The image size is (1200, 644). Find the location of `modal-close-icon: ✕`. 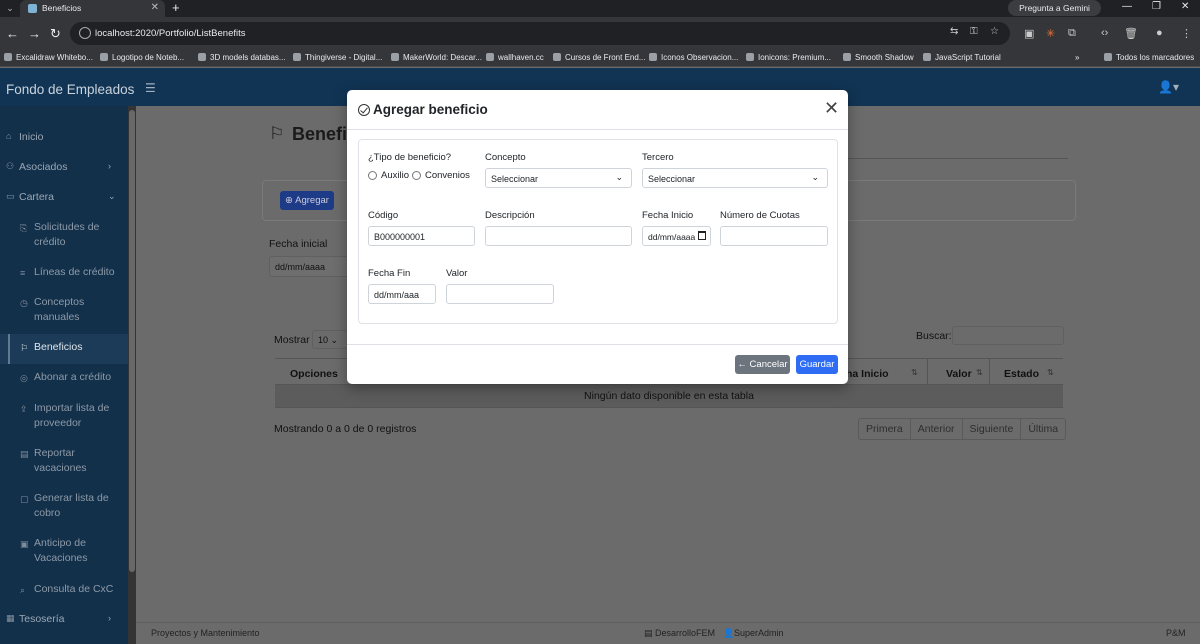

modal-close-icon: ✕ is located at coordinates (831, 108).